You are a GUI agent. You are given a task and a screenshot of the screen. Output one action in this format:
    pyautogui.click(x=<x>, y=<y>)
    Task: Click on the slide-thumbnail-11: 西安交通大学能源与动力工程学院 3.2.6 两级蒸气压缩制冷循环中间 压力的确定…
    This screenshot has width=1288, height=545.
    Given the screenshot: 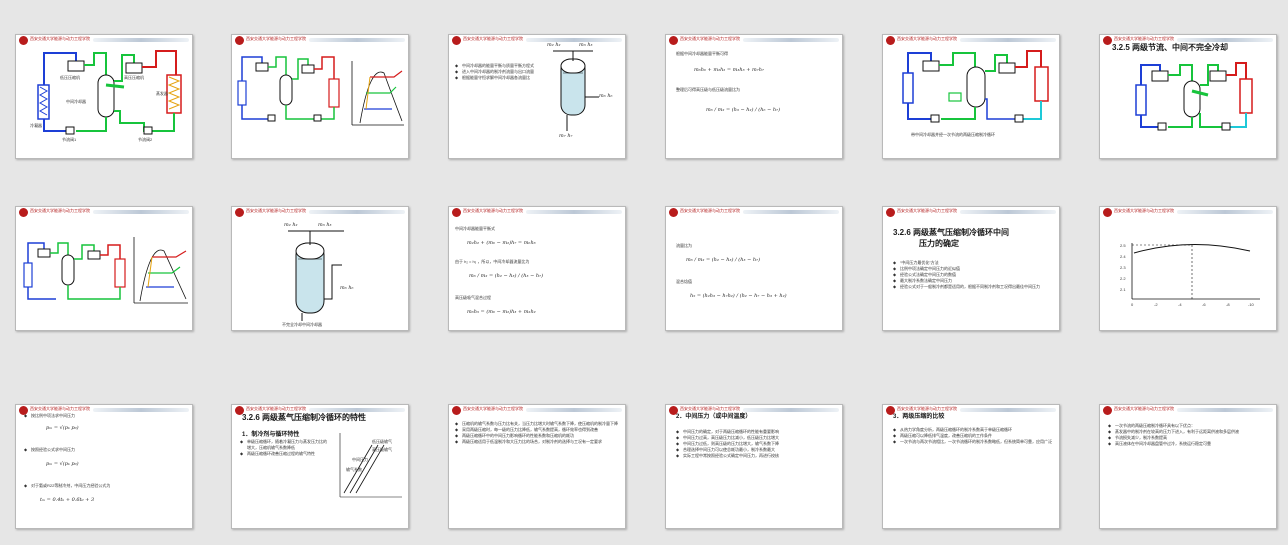 What is the action you would take?
    pyautogui.click(x=971, y=268)
    